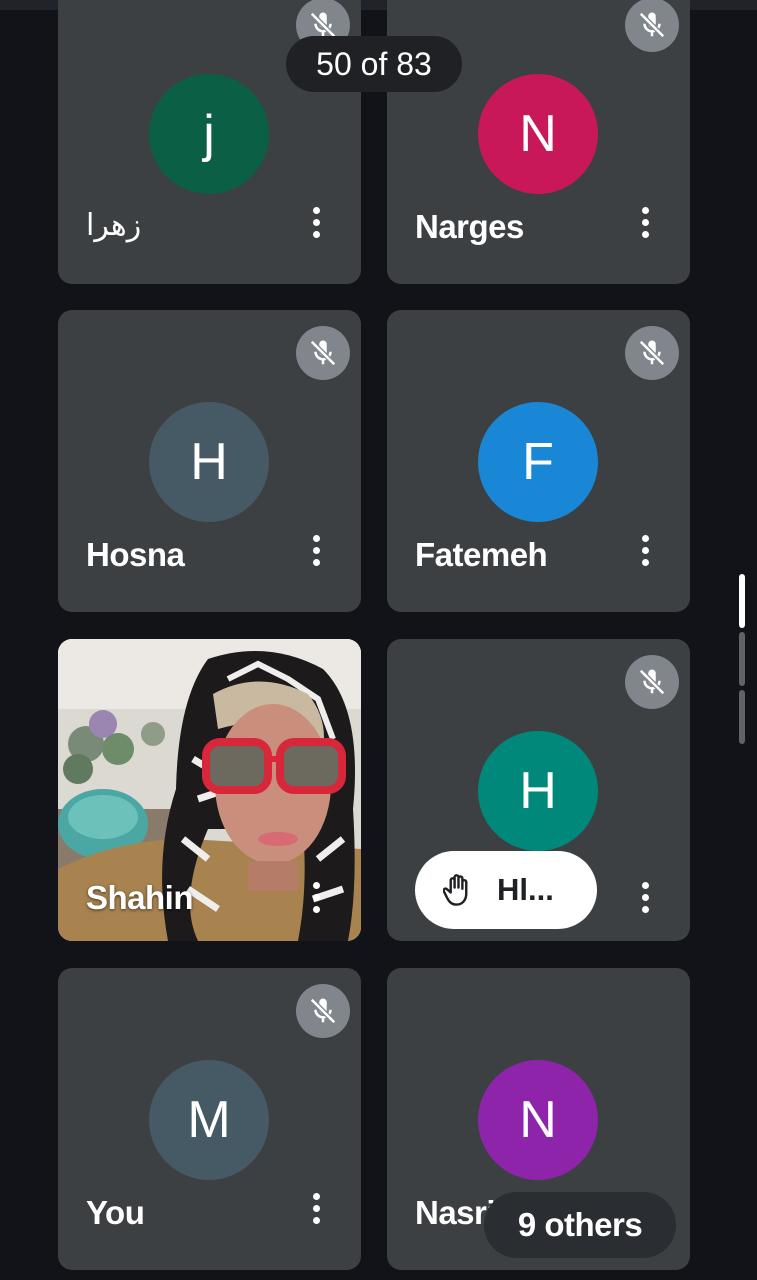 Image resolution: width=757 pixels, height=1280 pixels. I want to click on avatar-initial: j, so click(209, 134).